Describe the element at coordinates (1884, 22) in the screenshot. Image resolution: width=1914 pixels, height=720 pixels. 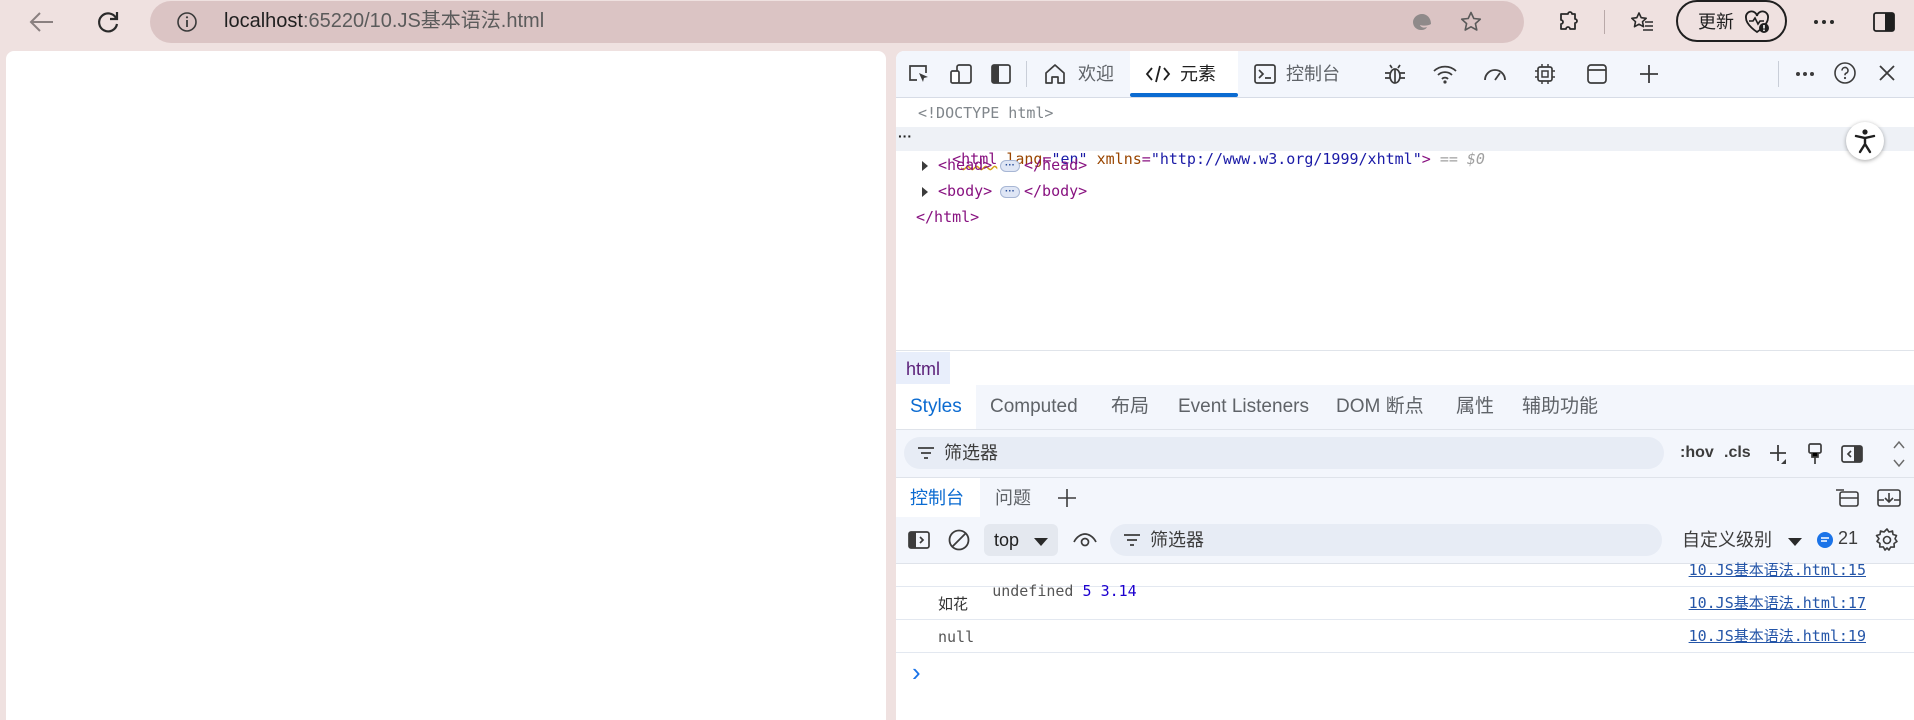
I see `sidebar-toggle-icon` at that location.